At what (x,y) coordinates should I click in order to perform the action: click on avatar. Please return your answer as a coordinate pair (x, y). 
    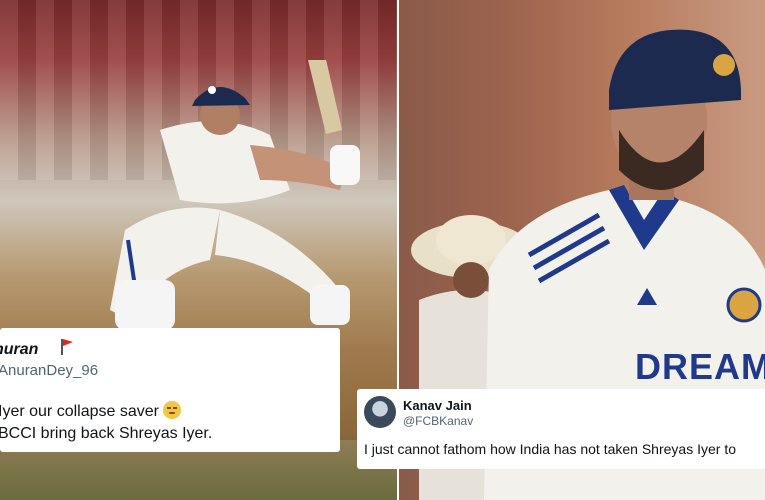
    Looking at the image, I should click on (380, 412).